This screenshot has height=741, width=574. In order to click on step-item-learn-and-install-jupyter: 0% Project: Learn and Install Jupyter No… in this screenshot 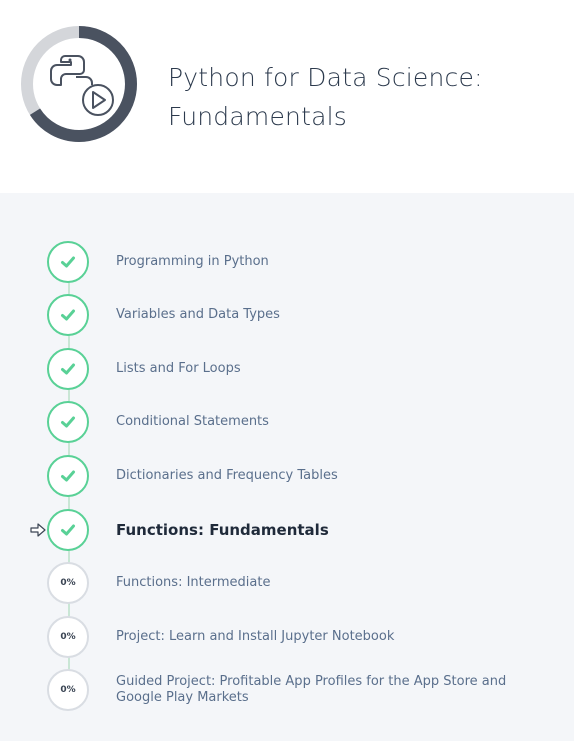, I will do `click(287, 639)`.